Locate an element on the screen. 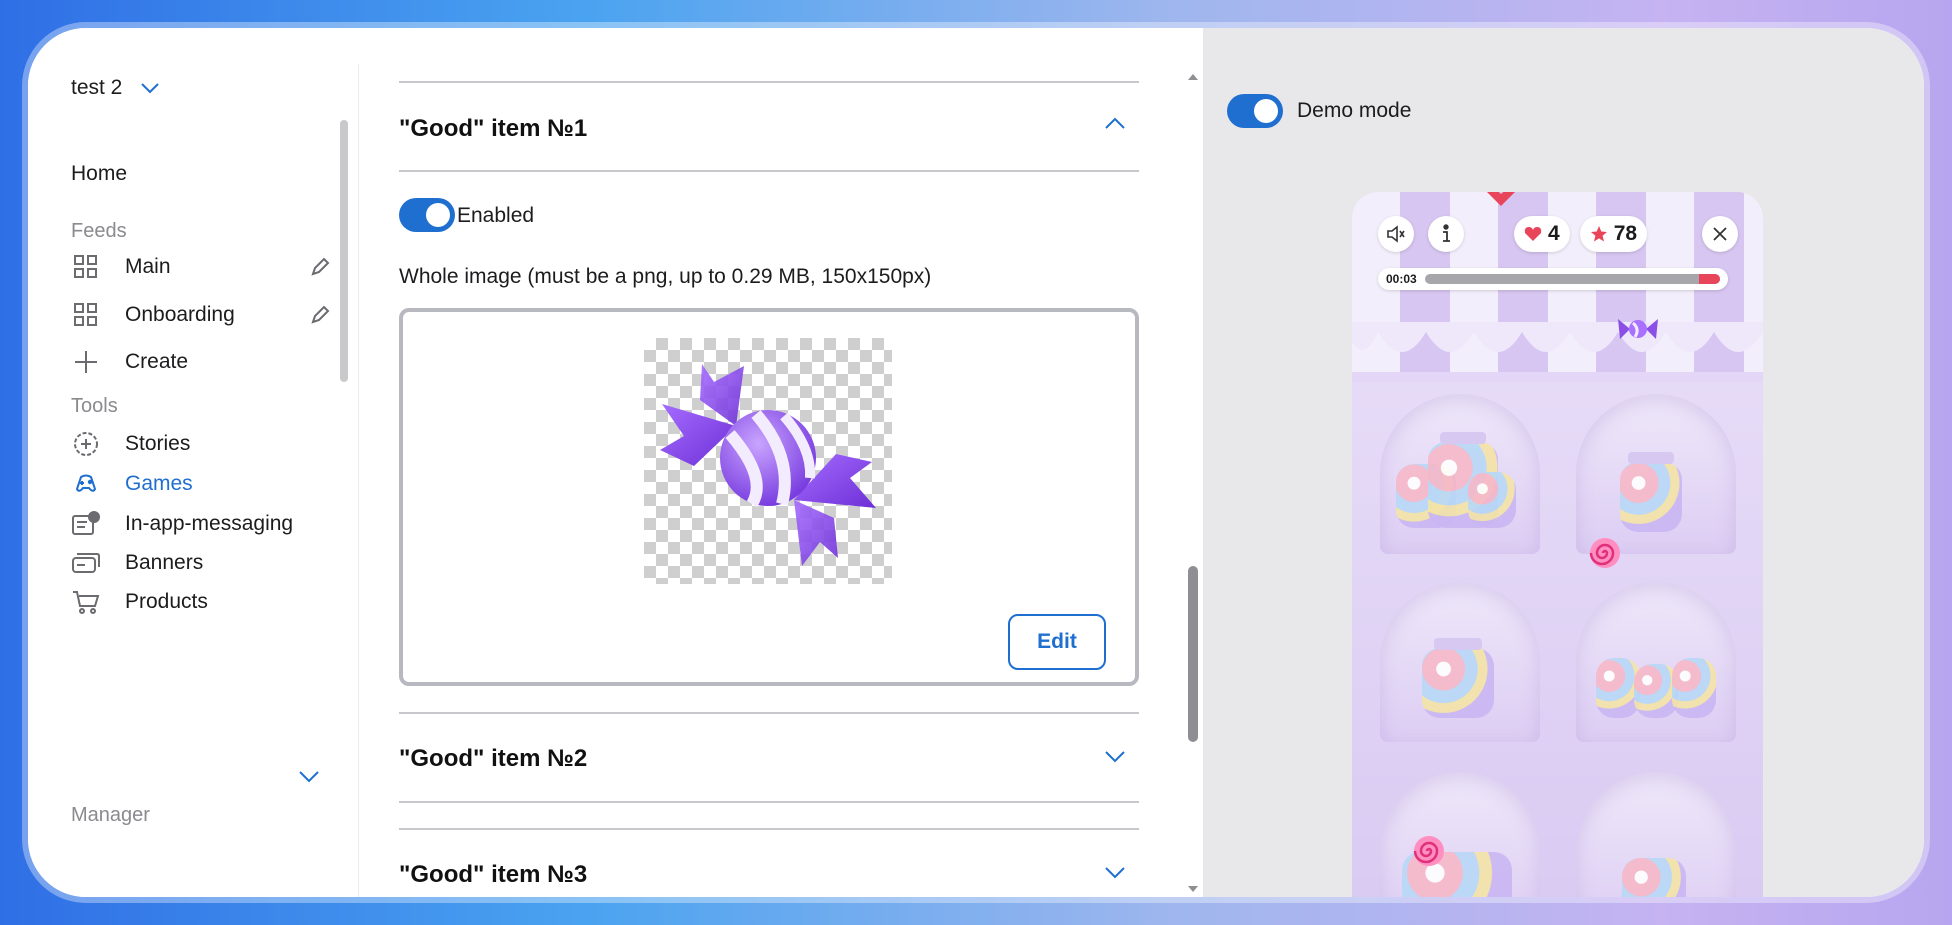 The height and width of the screenshot is (925, 1952). falling-candy-icon is located at coordinates (1638, 329).